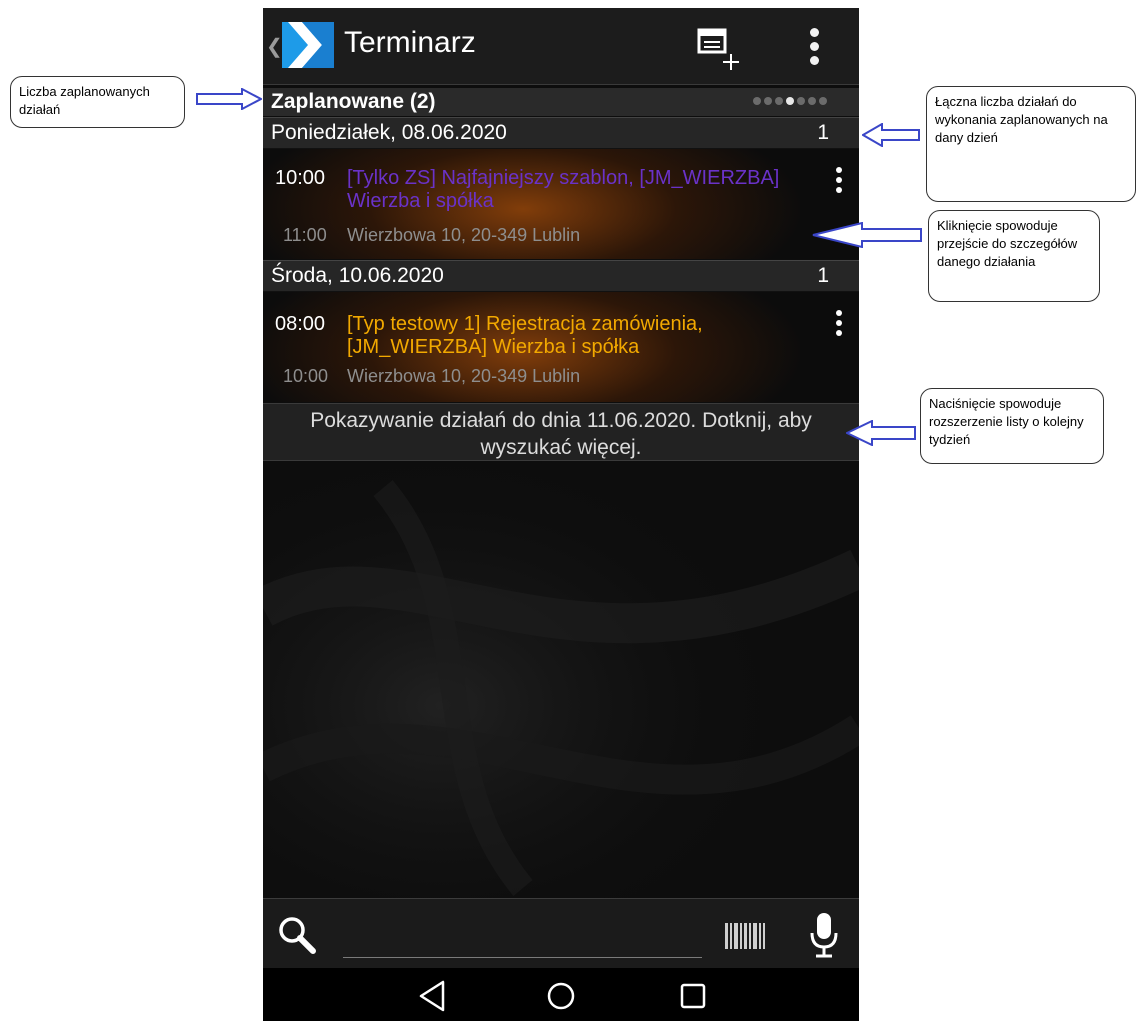 The height and width of the screenshot is (1021, 1136). I want to click on barcode-icon, so click(745, 936).